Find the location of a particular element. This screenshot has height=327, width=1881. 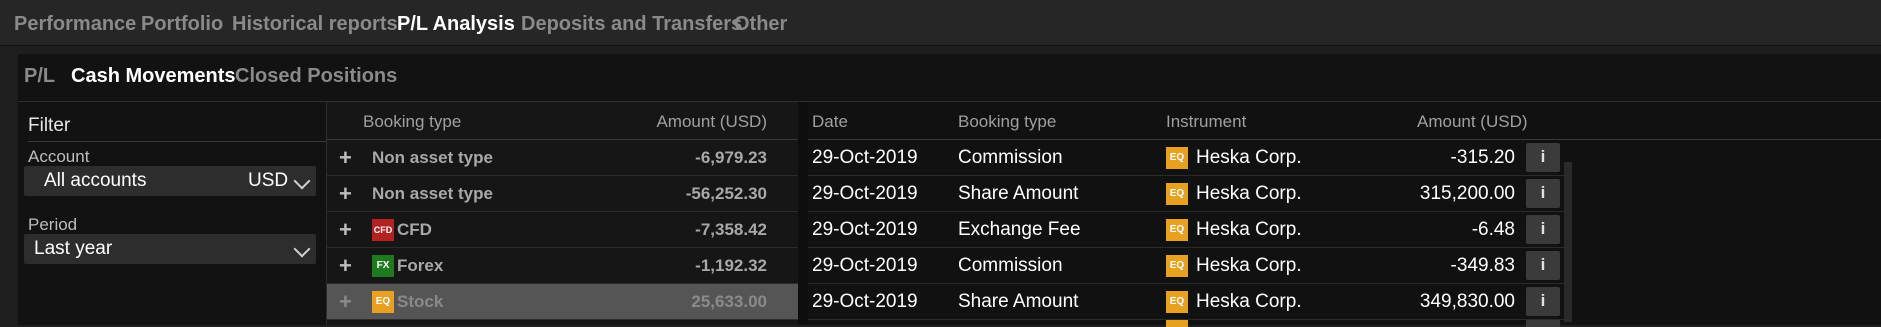

table-header: Booking type Amount (USD) is located at coordinates (563, 121).